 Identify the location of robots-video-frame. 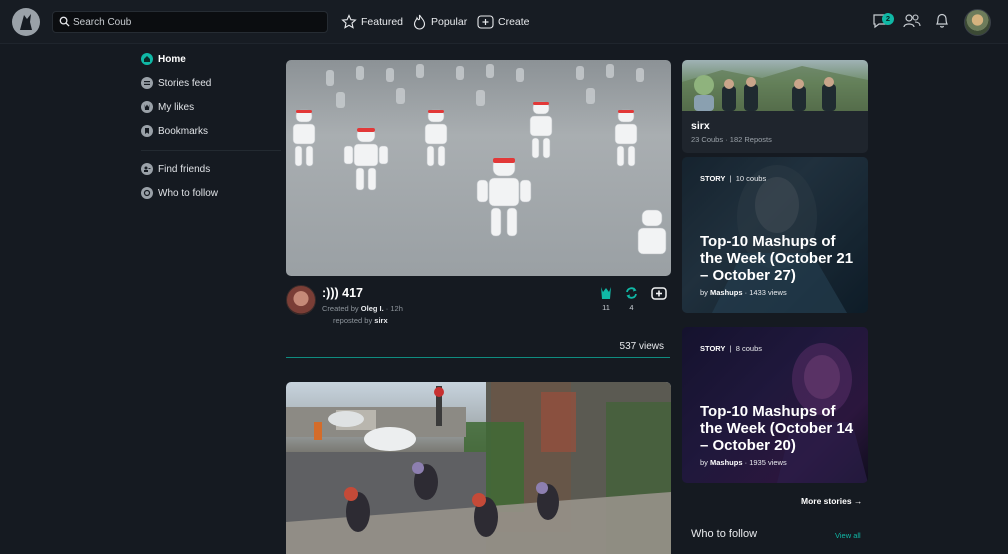
(479, 159).